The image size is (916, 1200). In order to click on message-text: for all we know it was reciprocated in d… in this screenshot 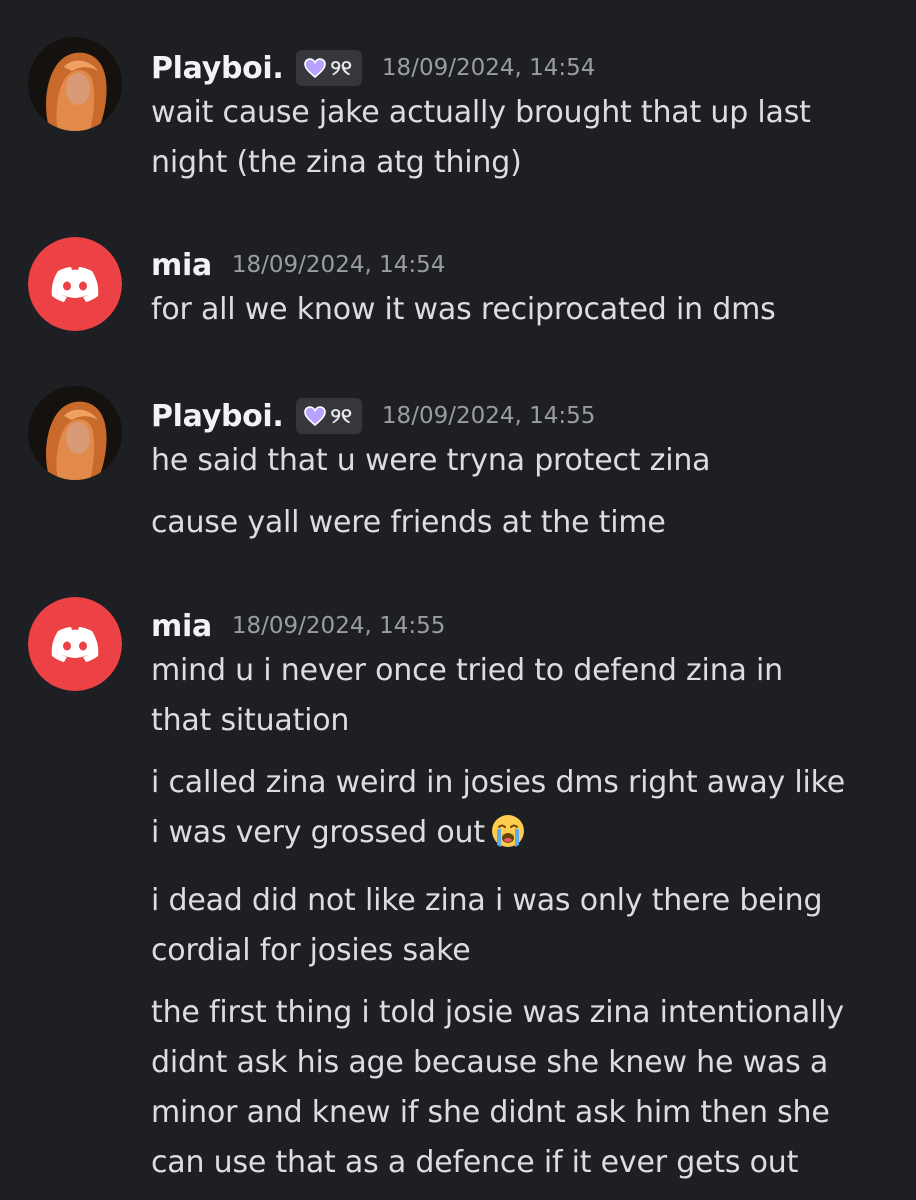, I will do `click(463, 309)`.